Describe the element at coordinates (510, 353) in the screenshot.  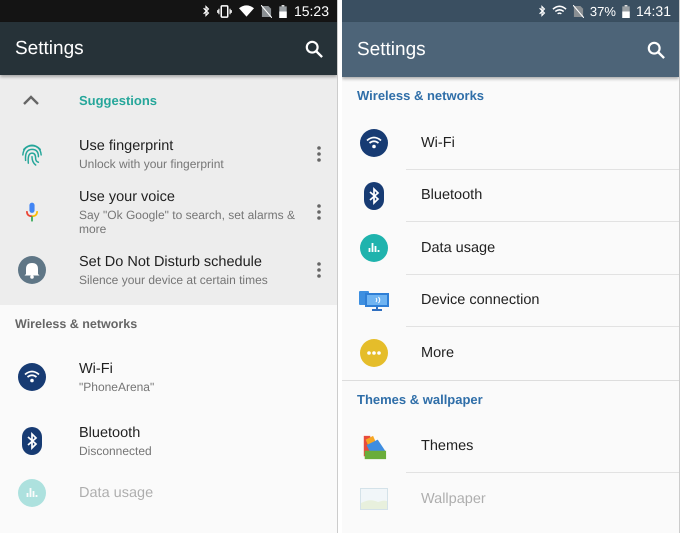
I see `settings-item: More` at that location.